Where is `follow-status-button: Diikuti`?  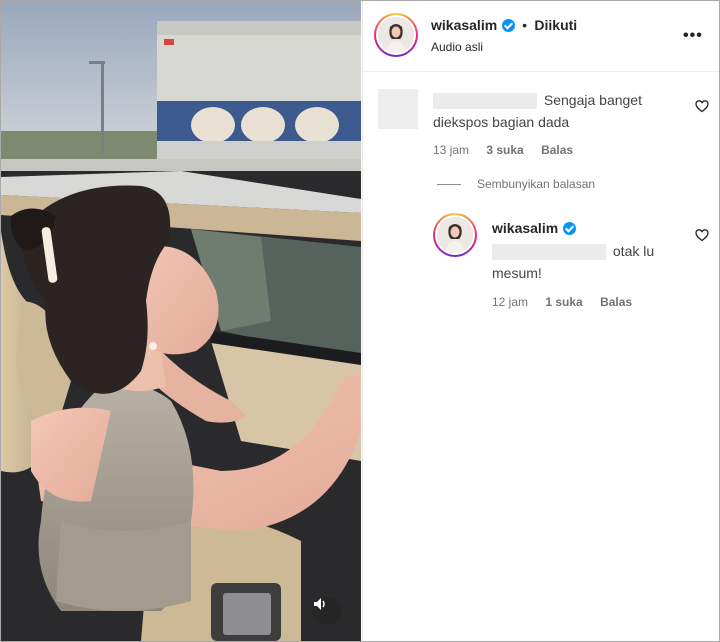
follow-status-button: Diikuti is located at coordinates (555, 25).